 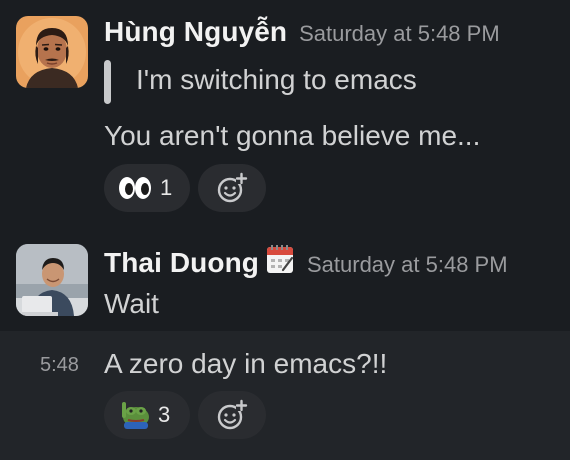 What do you see at coordinates (306, 261) in the screenshot?
I see `message-header: Thai Duong Saturday at 5:48 PM` at bounding box center [306, 261].